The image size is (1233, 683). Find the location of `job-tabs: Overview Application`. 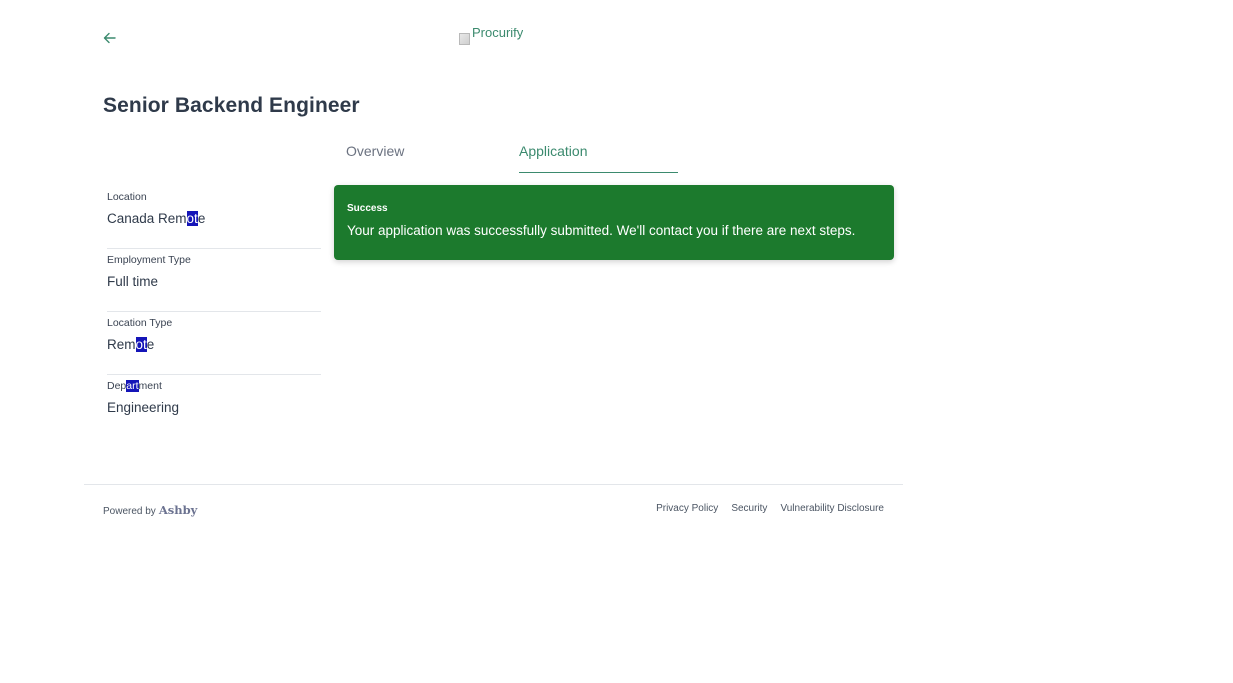

job-tabs: Overview Application is located at coordinates (516, 156).